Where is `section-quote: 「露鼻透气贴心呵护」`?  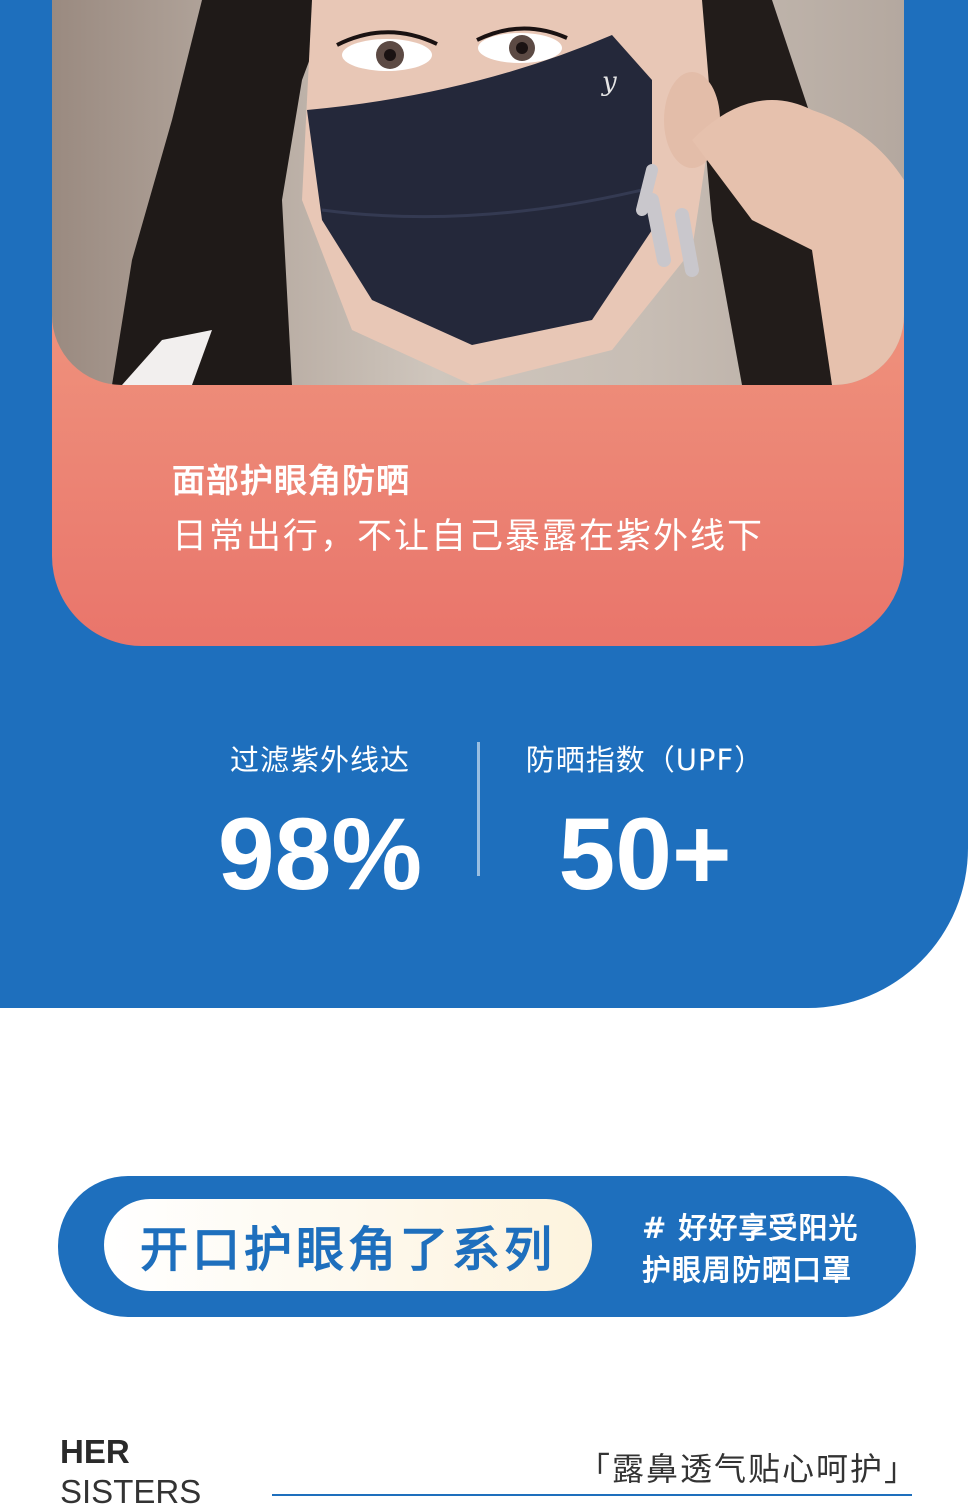
section-quote: 「露鼻透气贴心呵护」 is located at coordinates (748, 1469).